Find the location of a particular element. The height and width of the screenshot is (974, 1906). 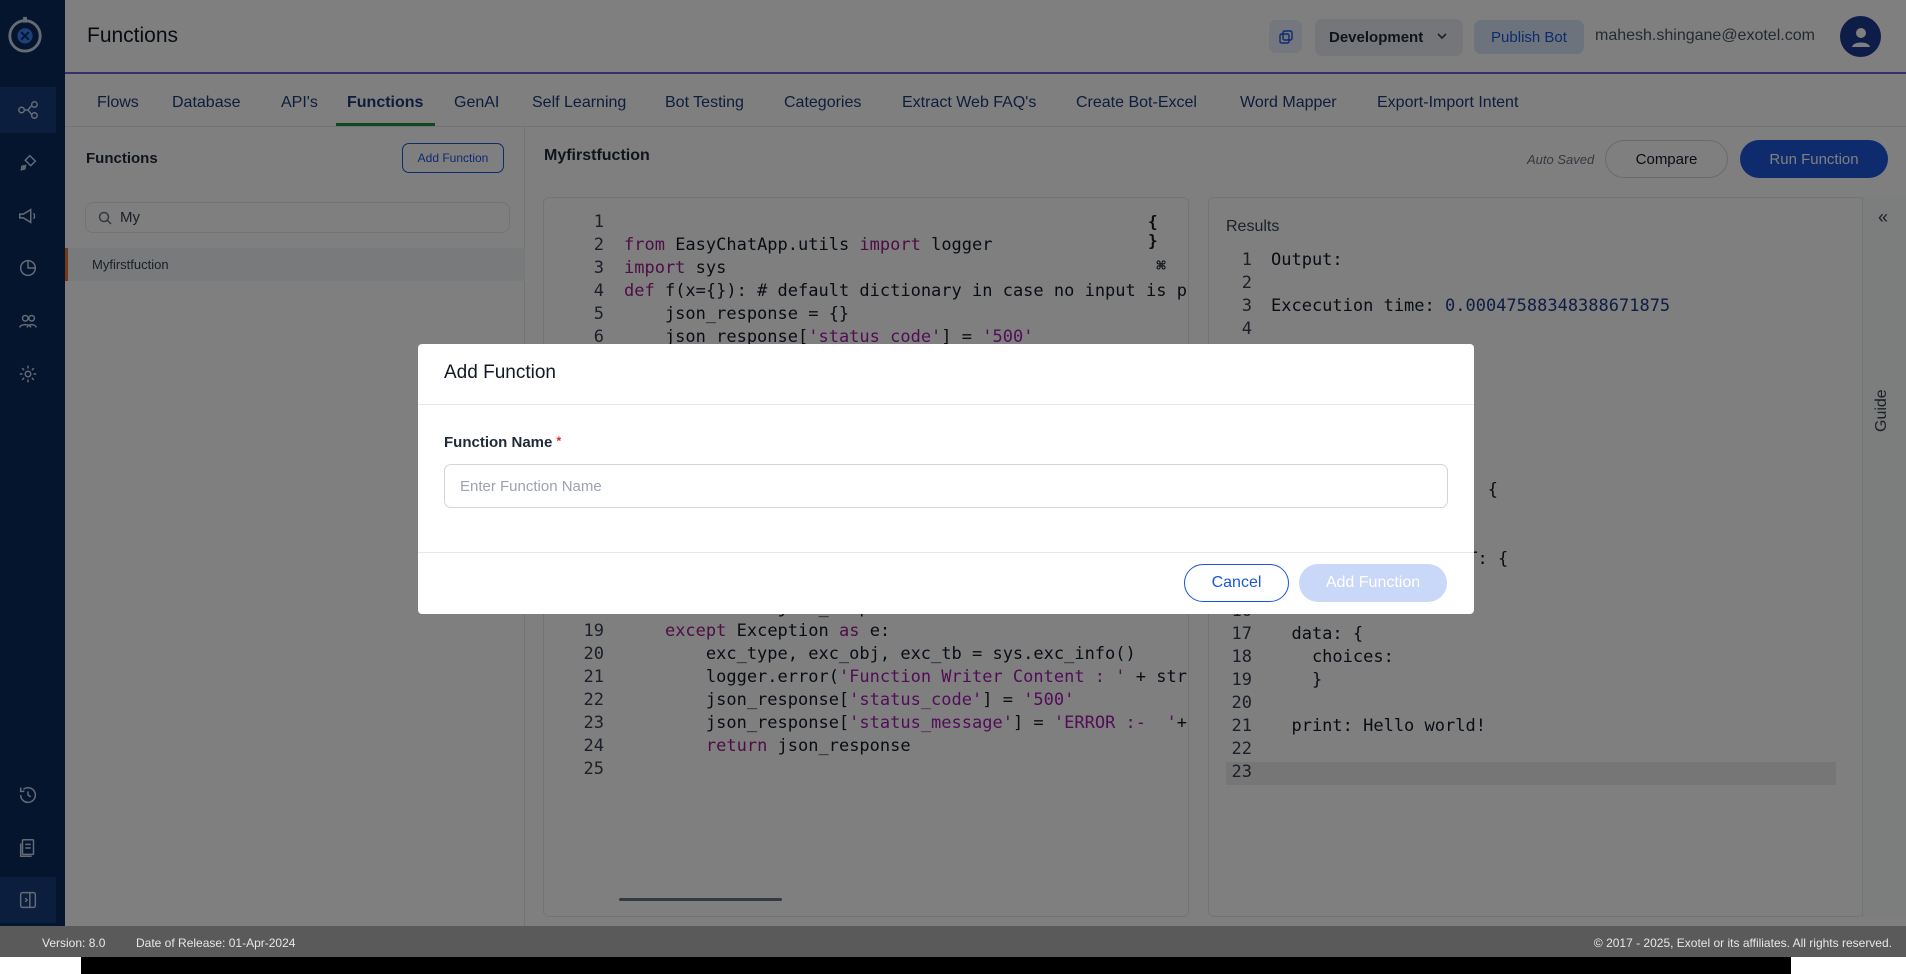

function-name-field is located at coordinates (946, 486).